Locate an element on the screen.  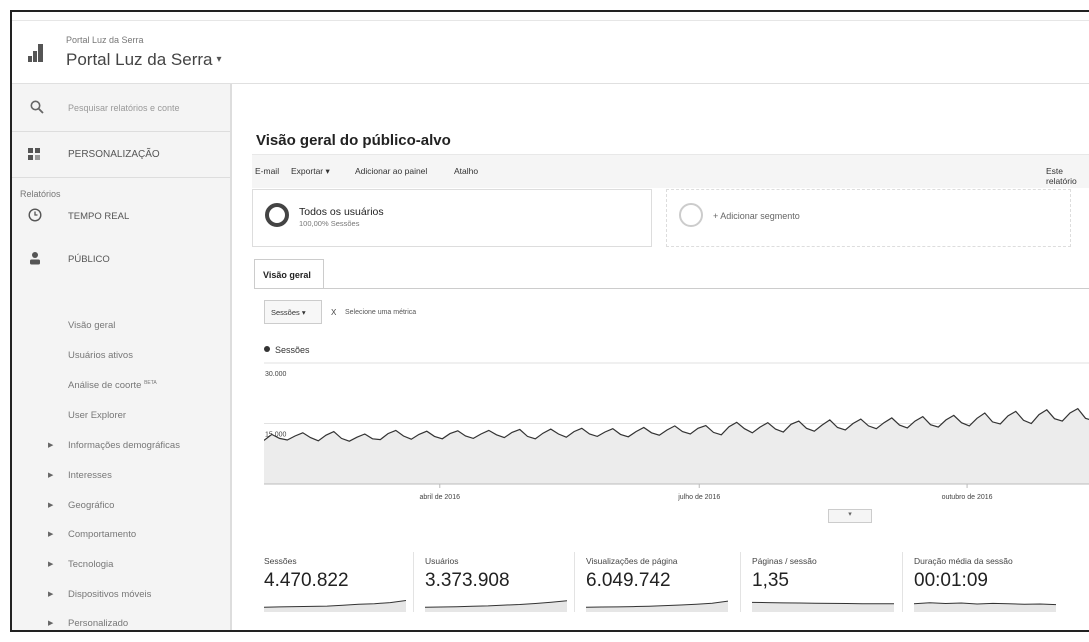
stat-card: Visualizações de página 6.049.742 is located at coordinates (655, 581).